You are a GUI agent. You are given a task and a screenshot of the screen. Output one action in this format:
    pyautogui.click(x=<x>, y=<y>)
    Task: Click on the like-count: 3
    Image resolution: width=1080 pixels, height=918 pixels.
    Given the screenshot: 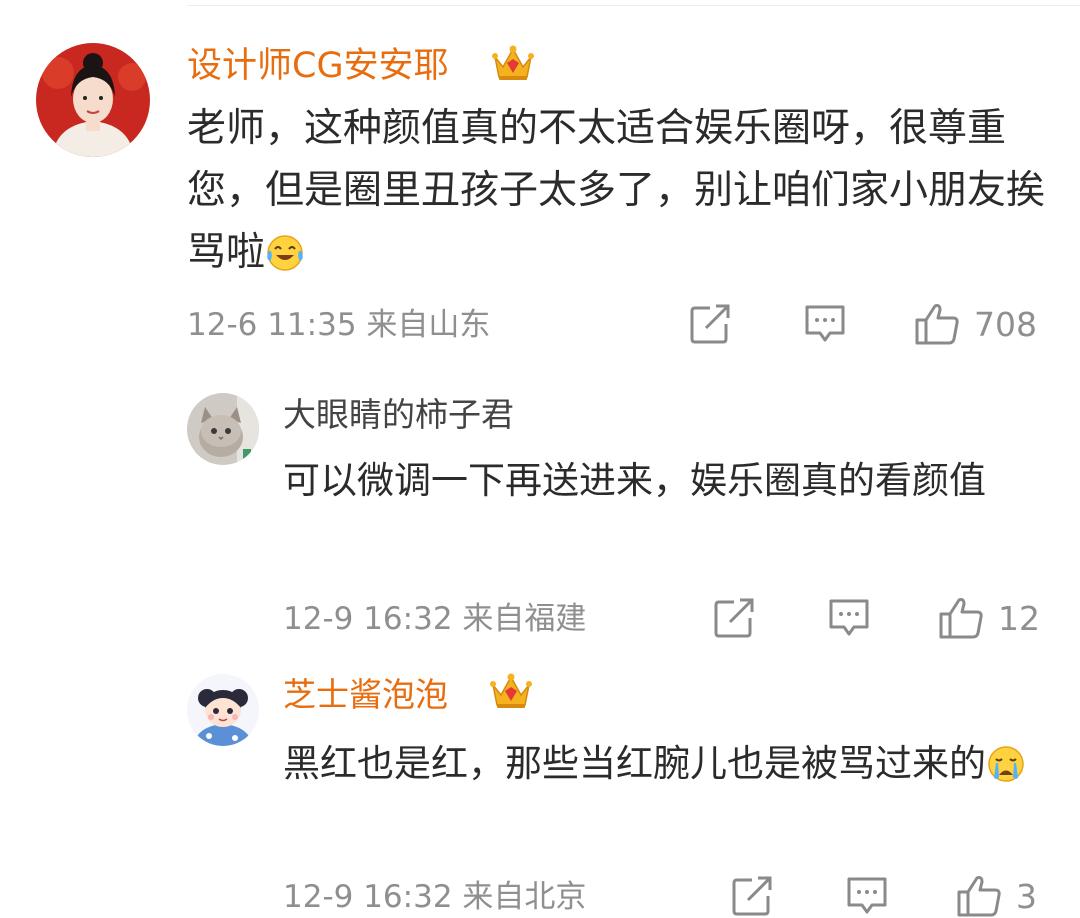 What is the action you would take?
    pyautogui.click(x=1026, y=896)
    